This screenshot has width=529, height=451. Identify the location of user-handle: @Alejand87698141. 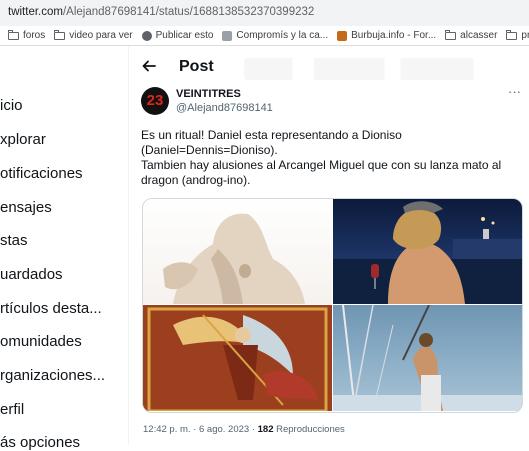
(224, 108).